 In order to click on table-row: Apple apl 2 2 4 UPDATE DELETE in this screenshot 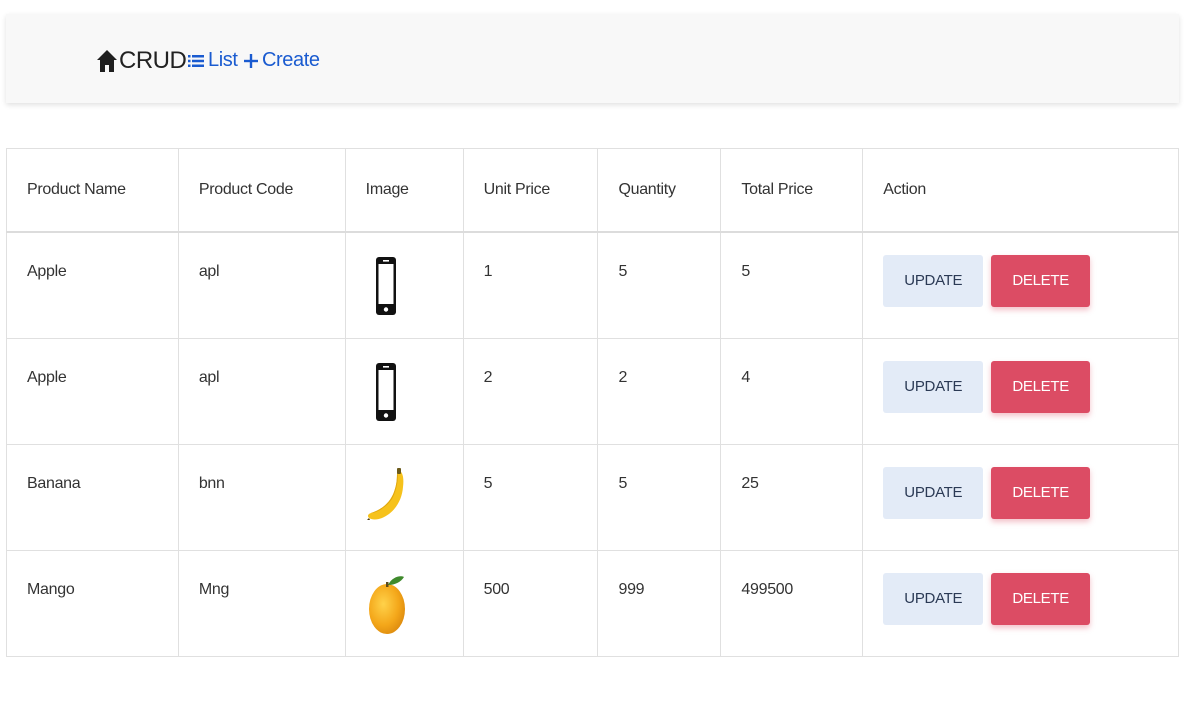, I will do `click(592, 391)`.